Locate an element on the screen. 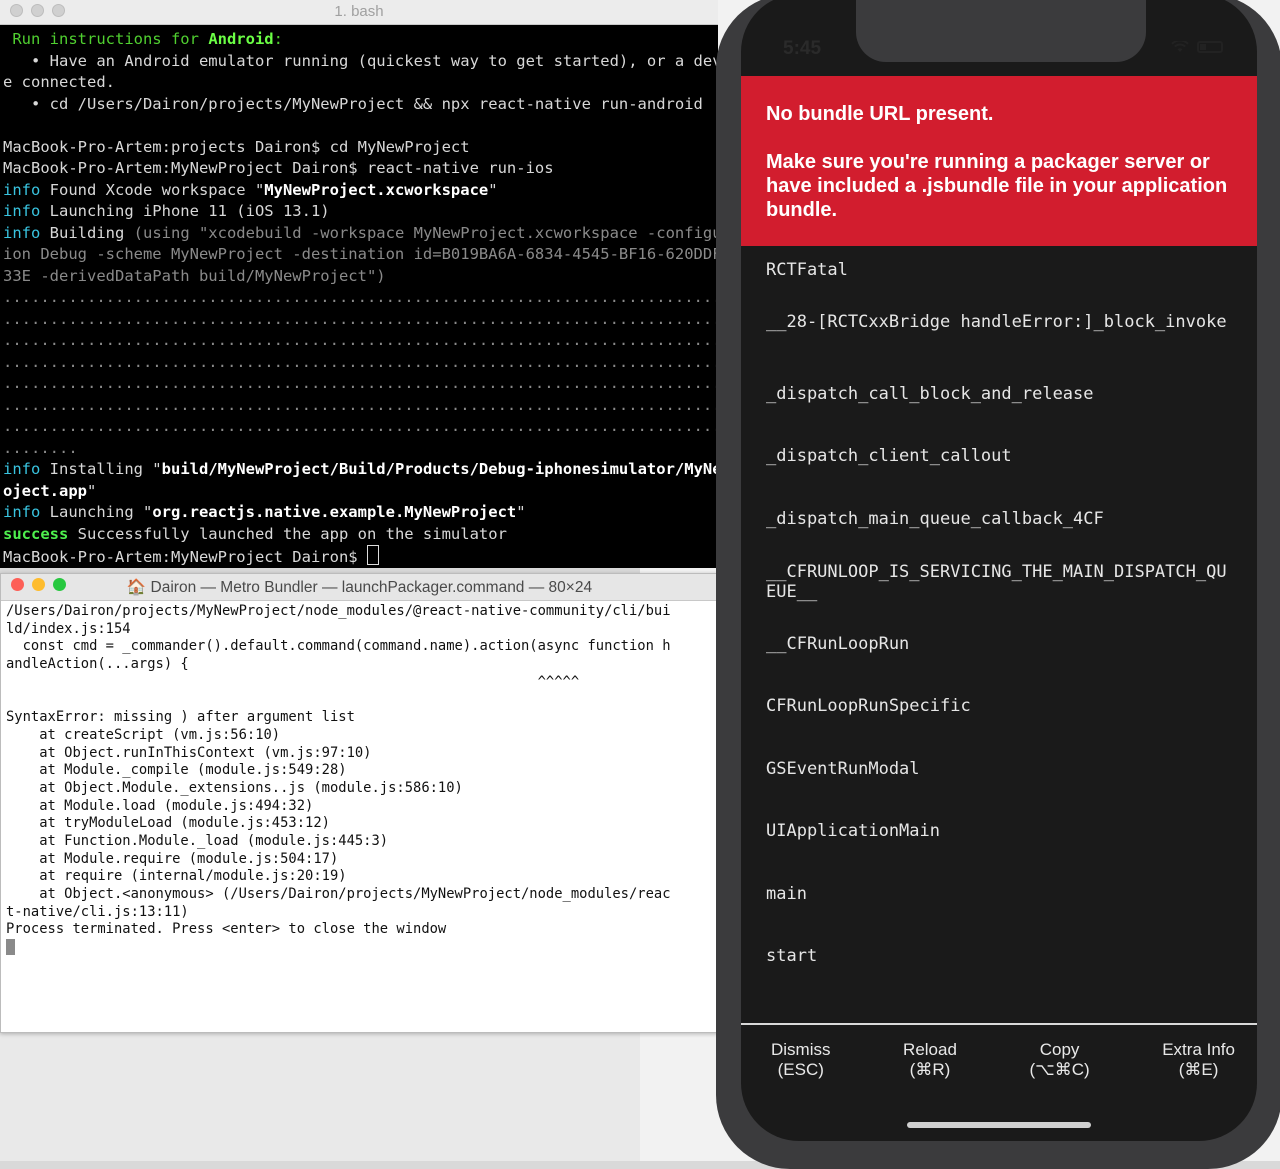 Image resolution: width=1280 pixels, height=1169 pixels. stack-frame: _dispatch_call_block_and_release is located at coordinates (1001, 394).